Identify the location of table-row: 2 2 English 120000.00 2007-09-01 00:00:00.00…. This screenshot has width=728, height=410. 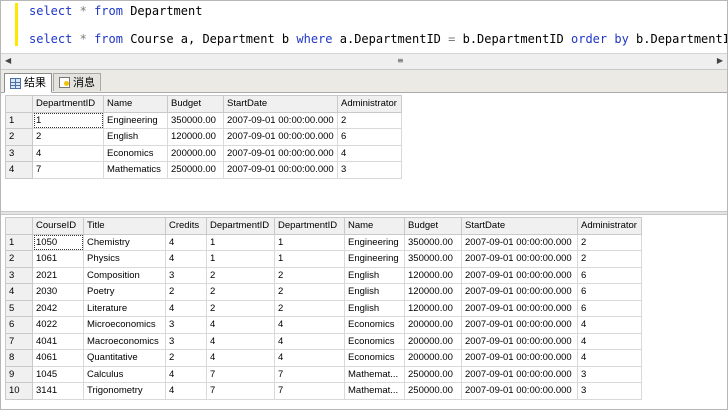
(203, 137).